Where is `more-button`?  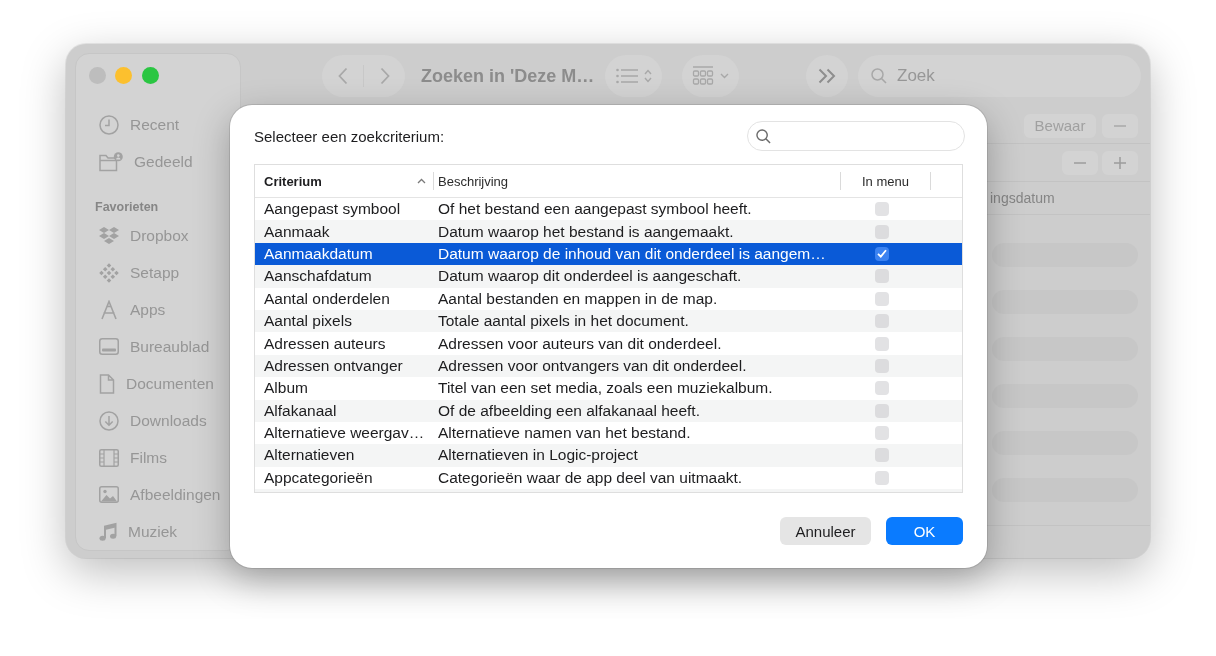
more-button is located at coordinates (827, 76).